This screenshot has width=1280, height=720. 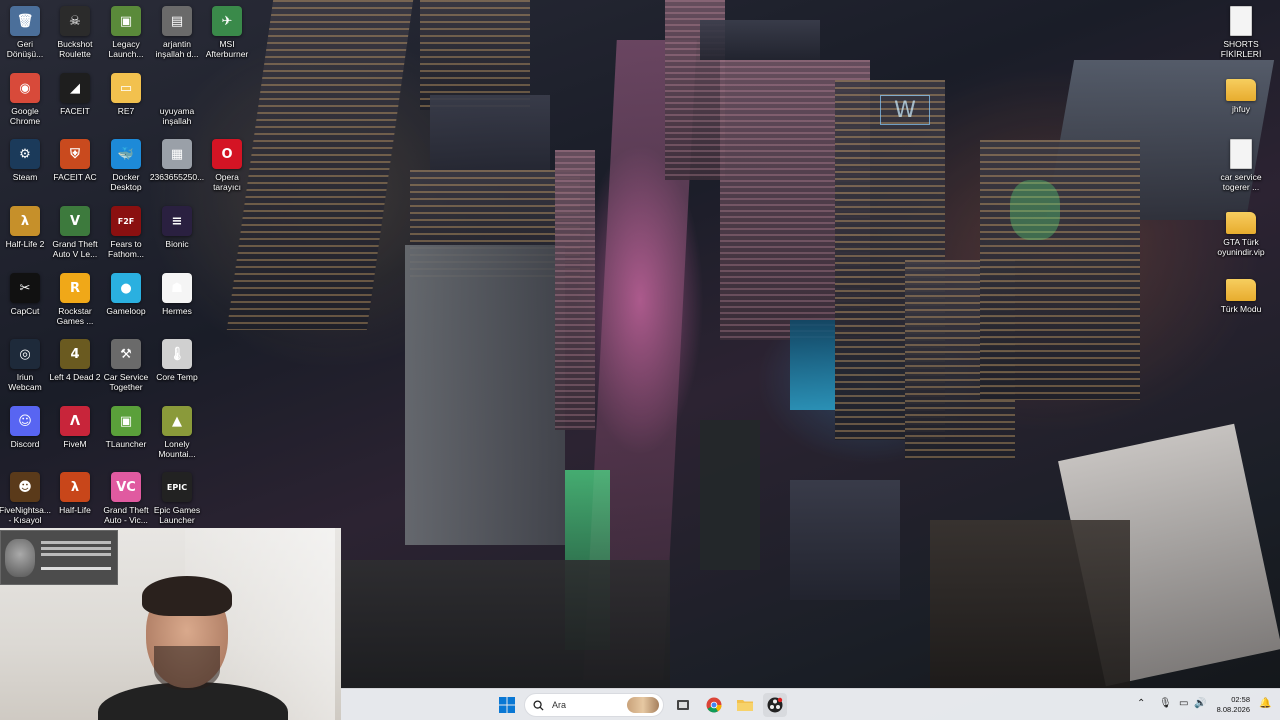 I want to click on desktop-icon: uyuyama inşallah, so click(x=177, y=99).